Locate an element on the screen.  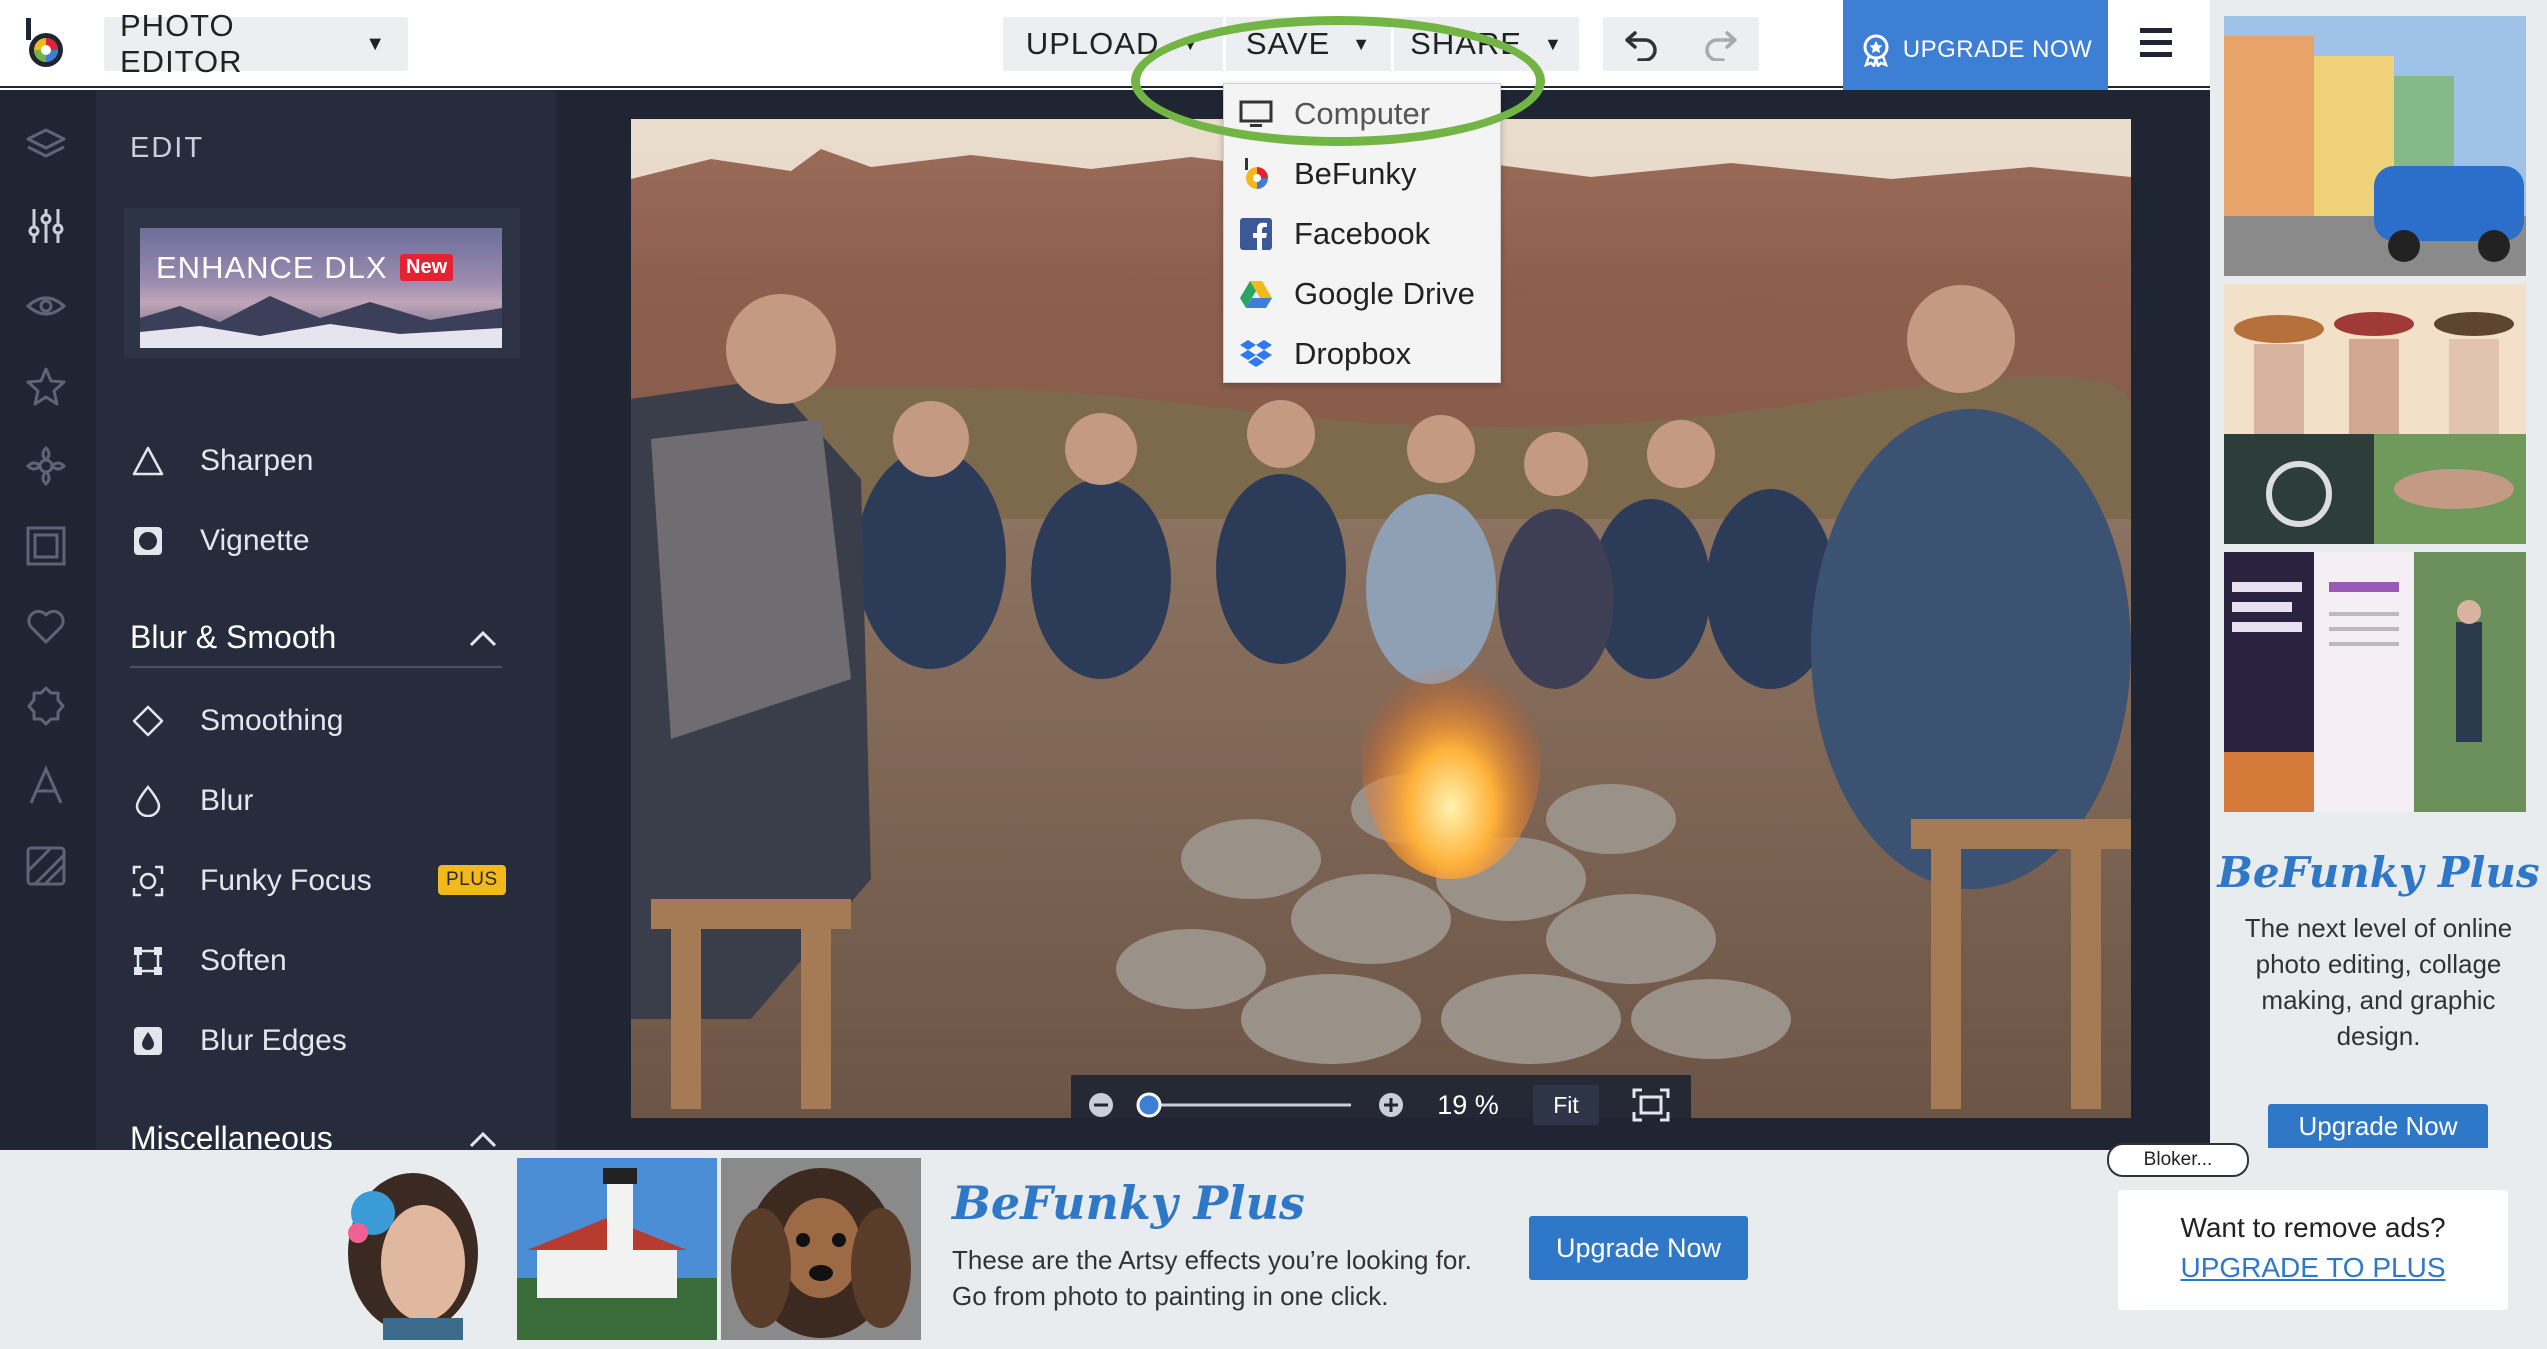
ribbon-star-icon is located at coordinates (1876, 50).